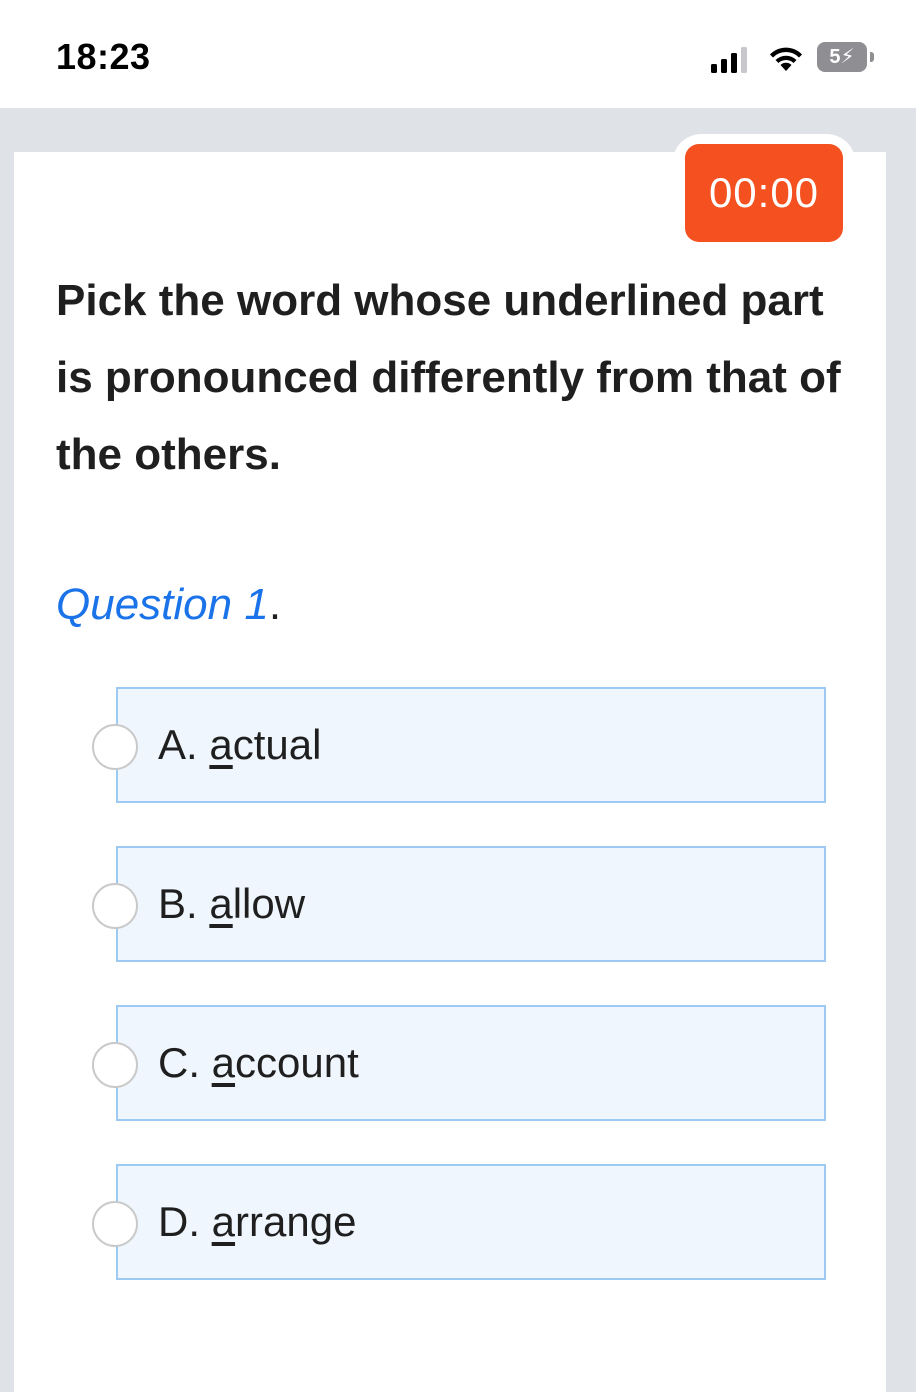 The width and height of the screenshot is (916, 1392). I want to click on answer-option-c-label: C. account, so click(258, 1063).